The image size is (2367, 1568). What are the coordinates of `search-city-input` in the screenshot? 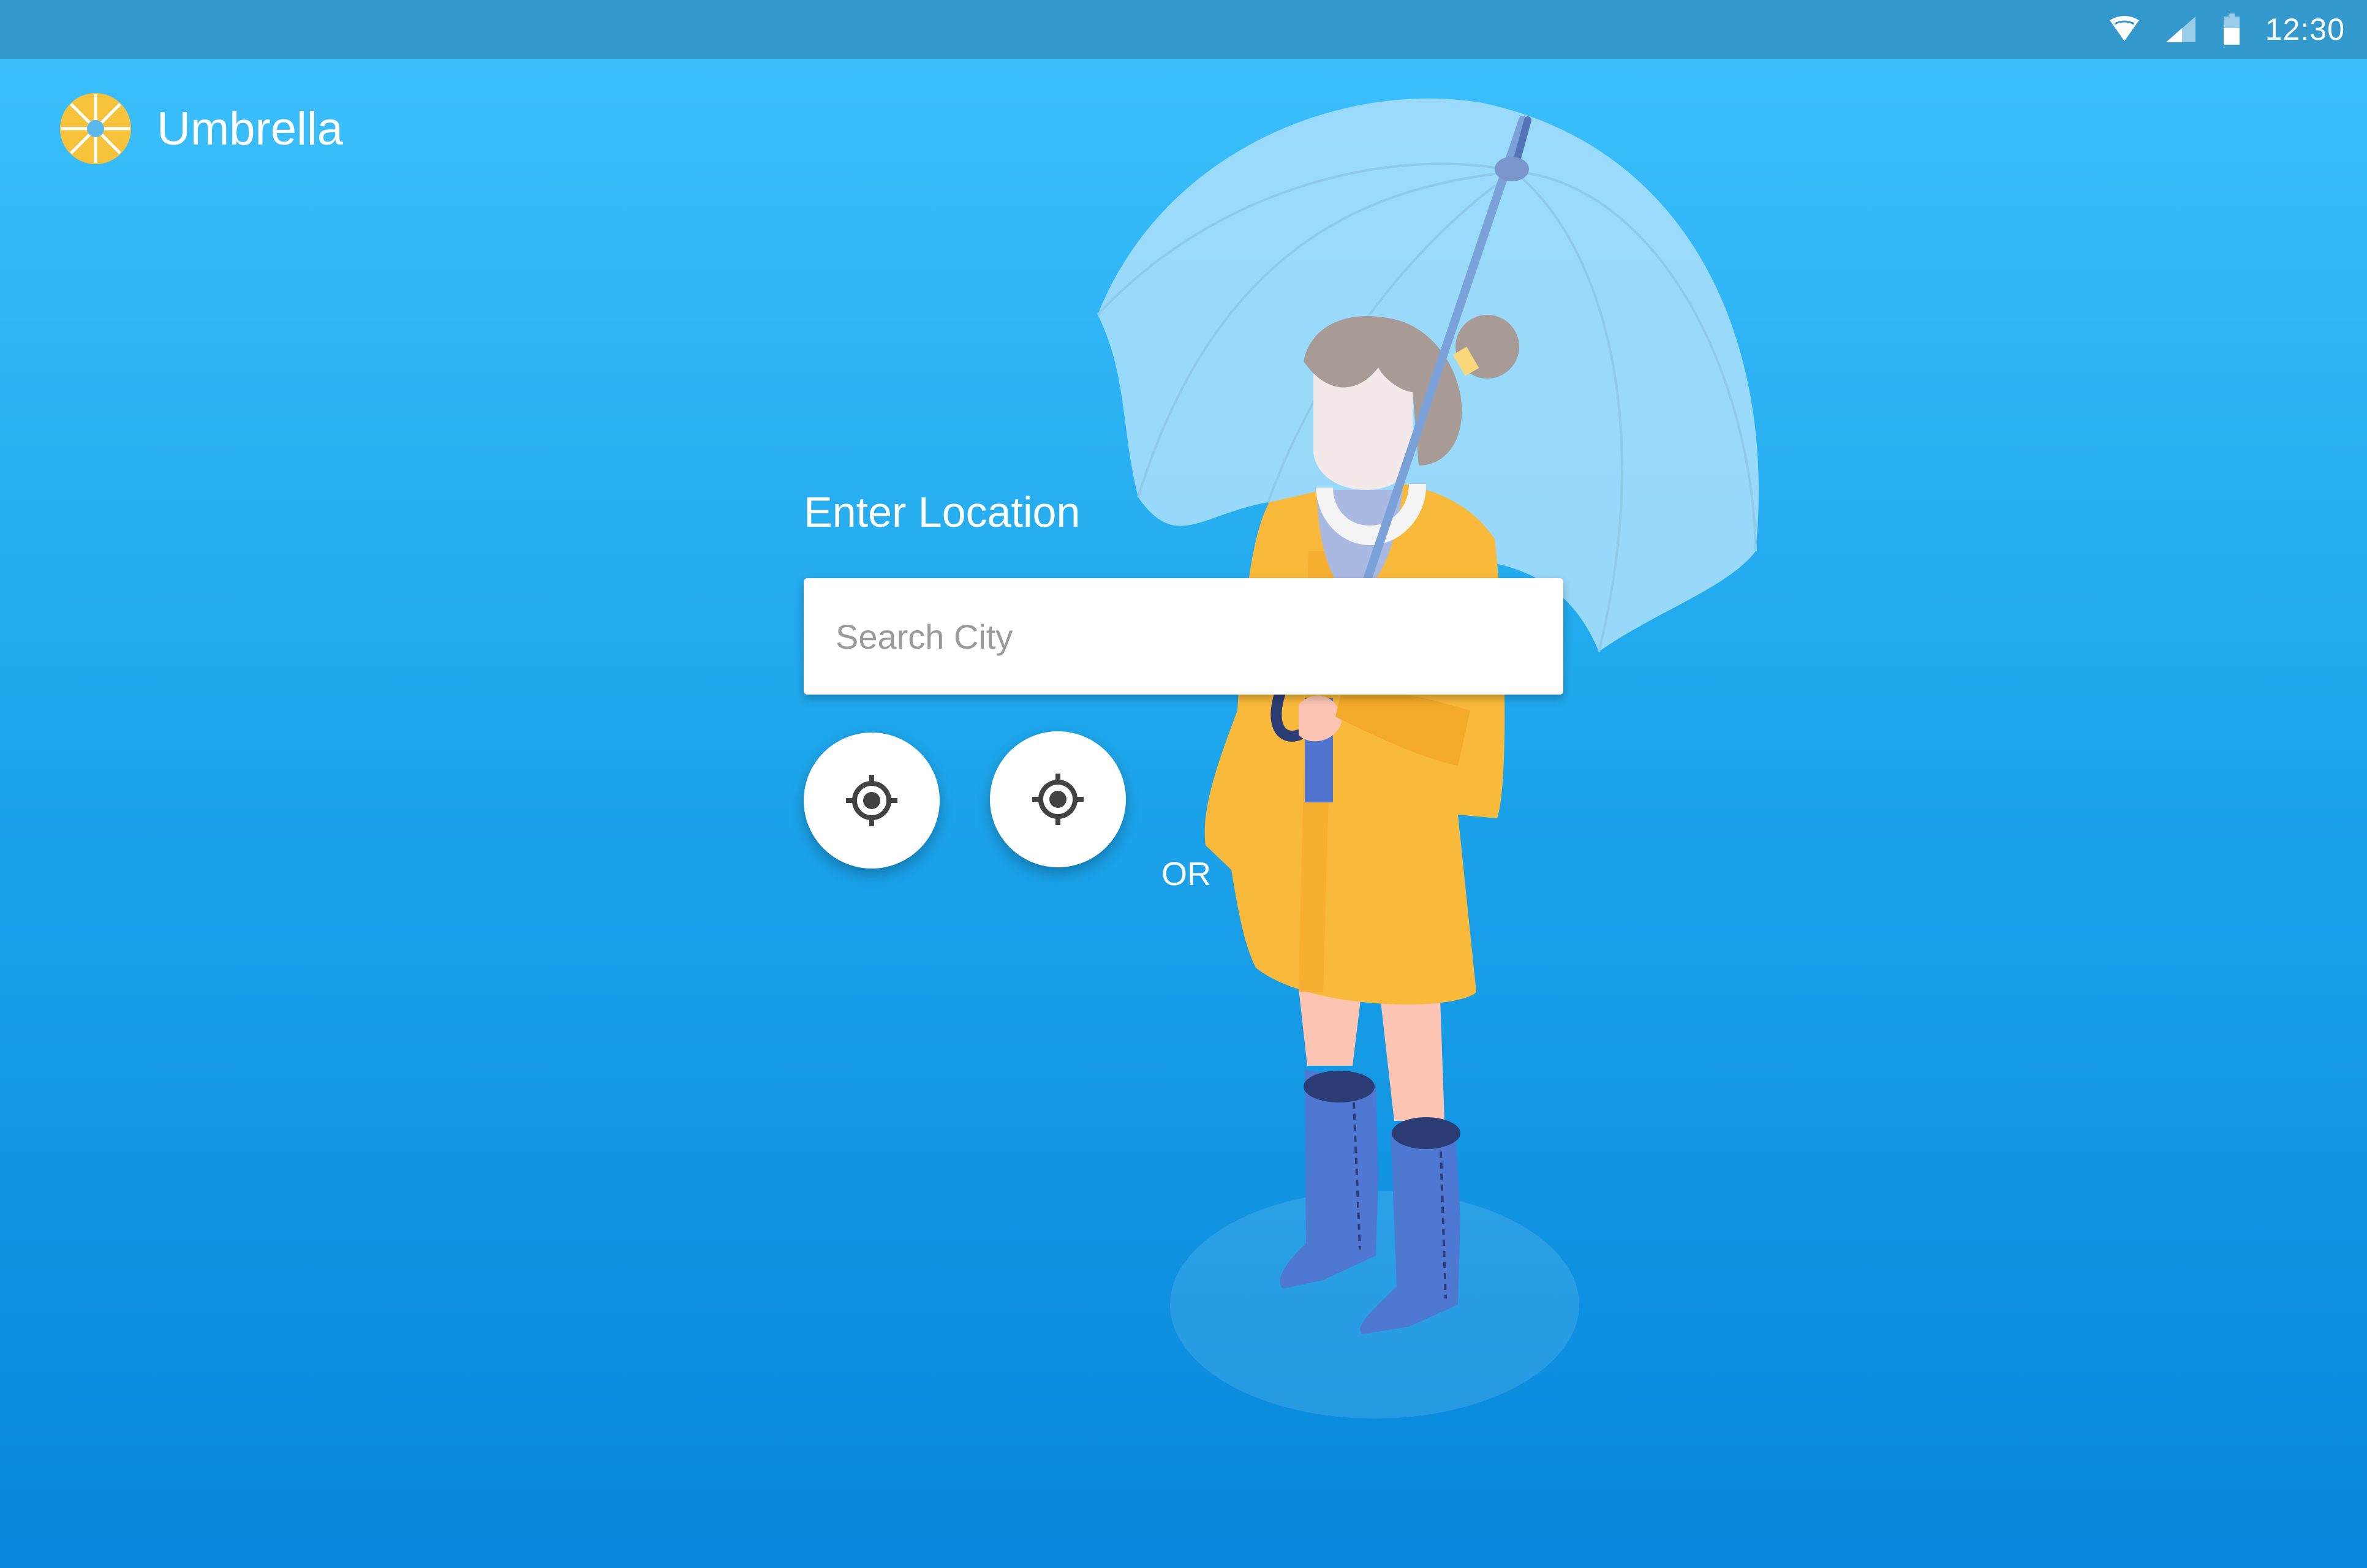 It's located at (1184, 636).